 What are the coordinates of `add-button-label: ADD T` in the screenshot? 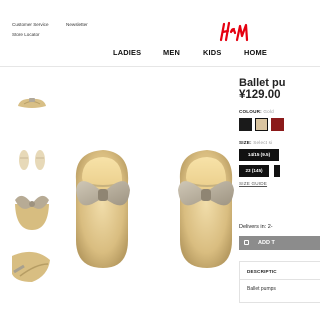 It's located at (266, 243).